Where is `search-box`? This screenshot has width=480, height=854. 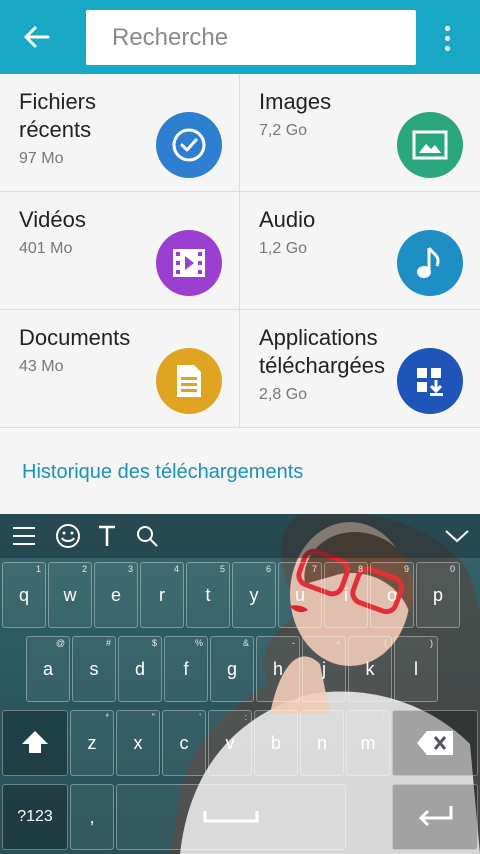
search-box is located at coordinates (251, 37).